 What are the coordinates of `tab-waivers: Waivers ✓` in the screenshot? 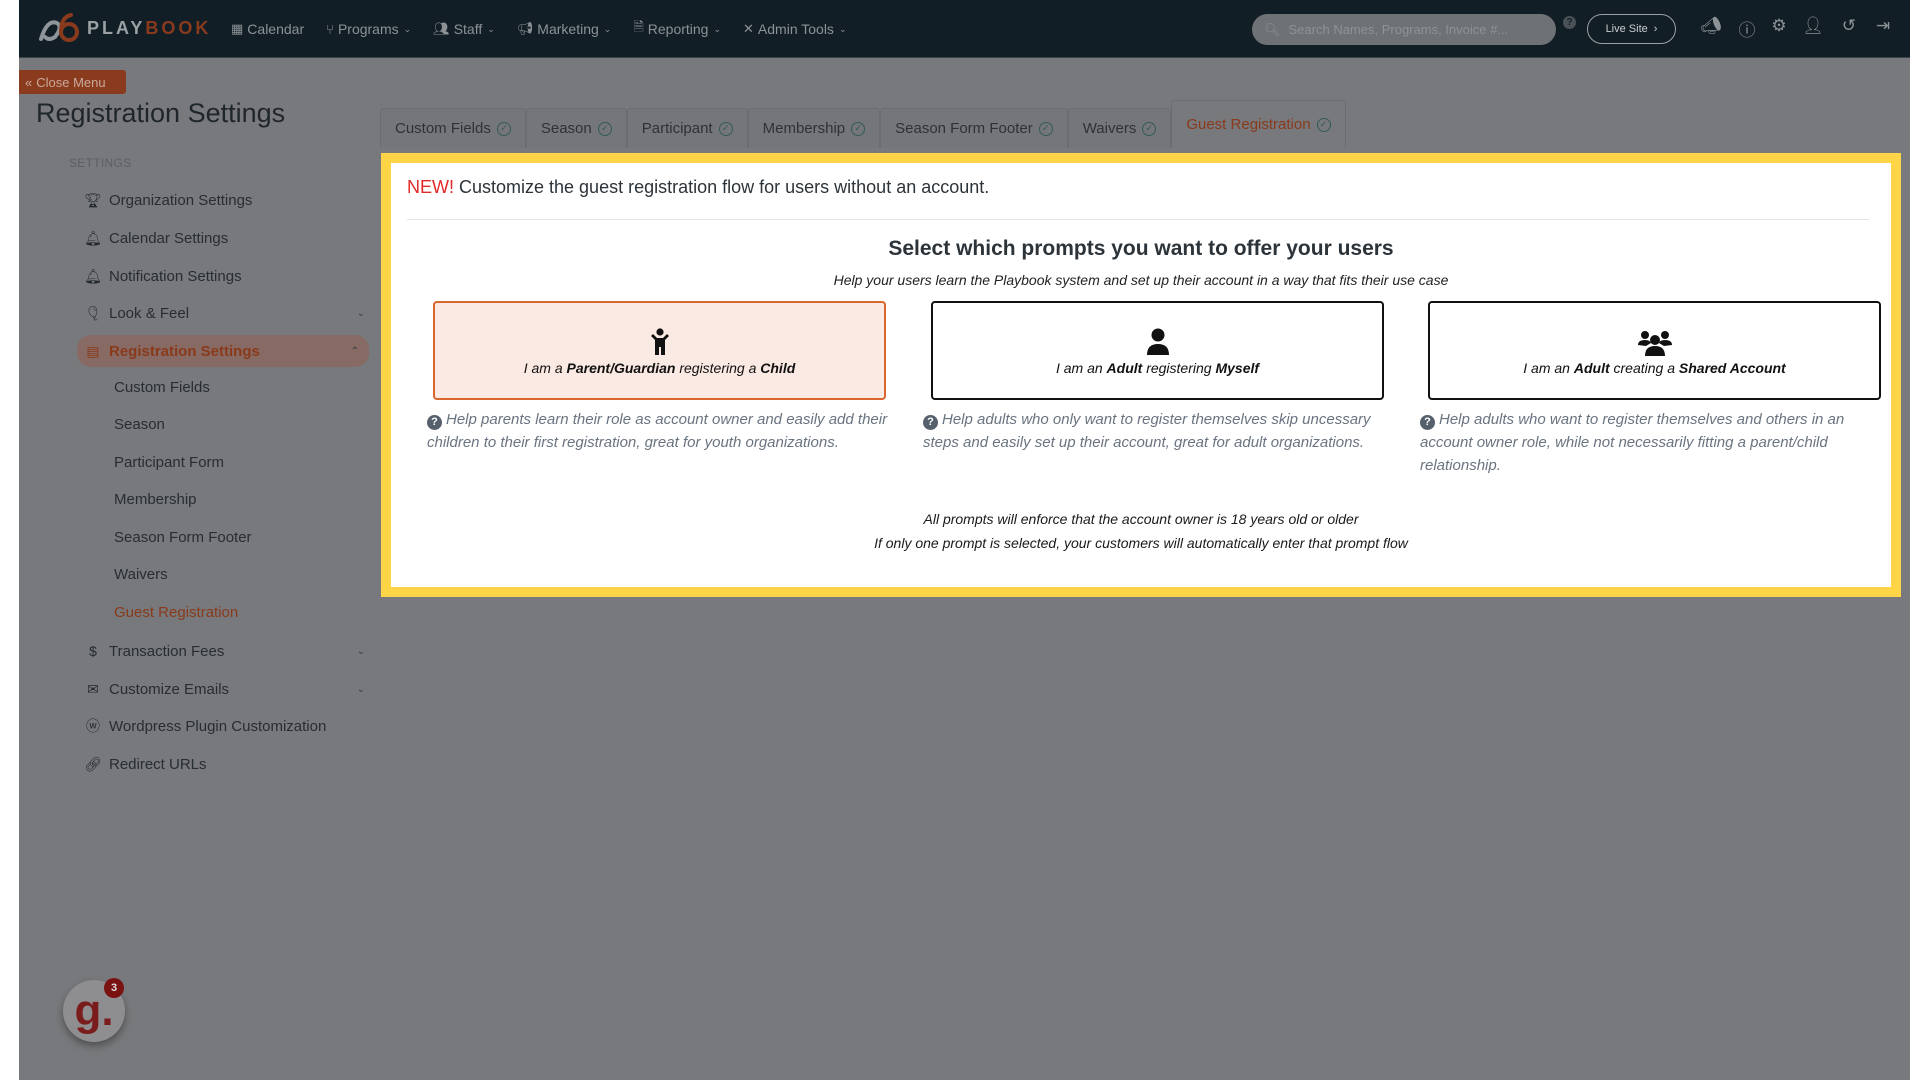 It's located at (1119, 128).